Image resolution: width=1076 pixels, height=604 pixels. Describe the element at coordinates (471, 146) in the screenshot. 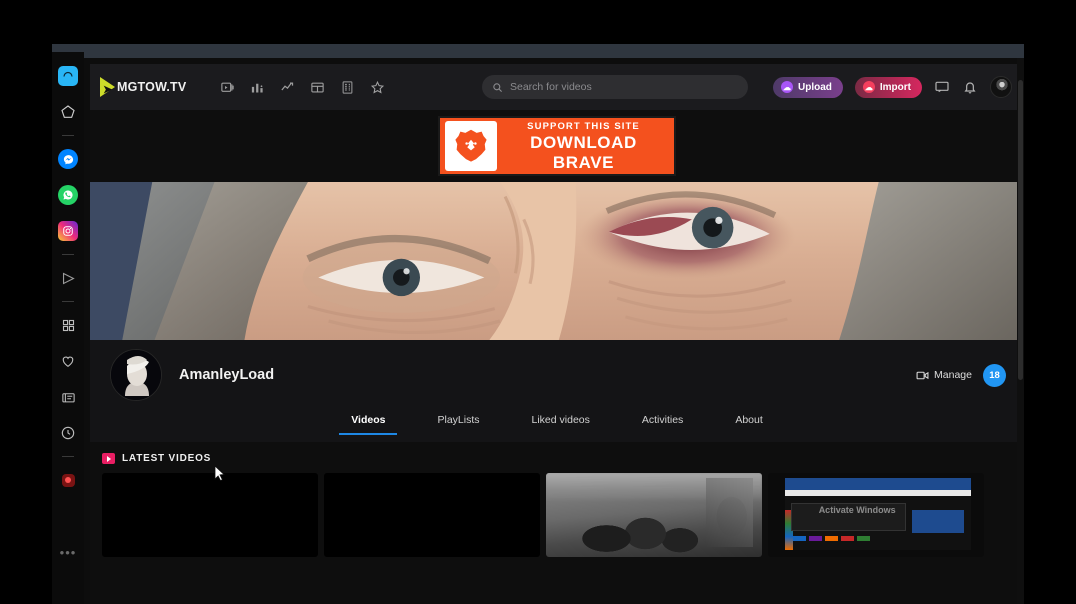

I see `brave-lion-icon` at that location.